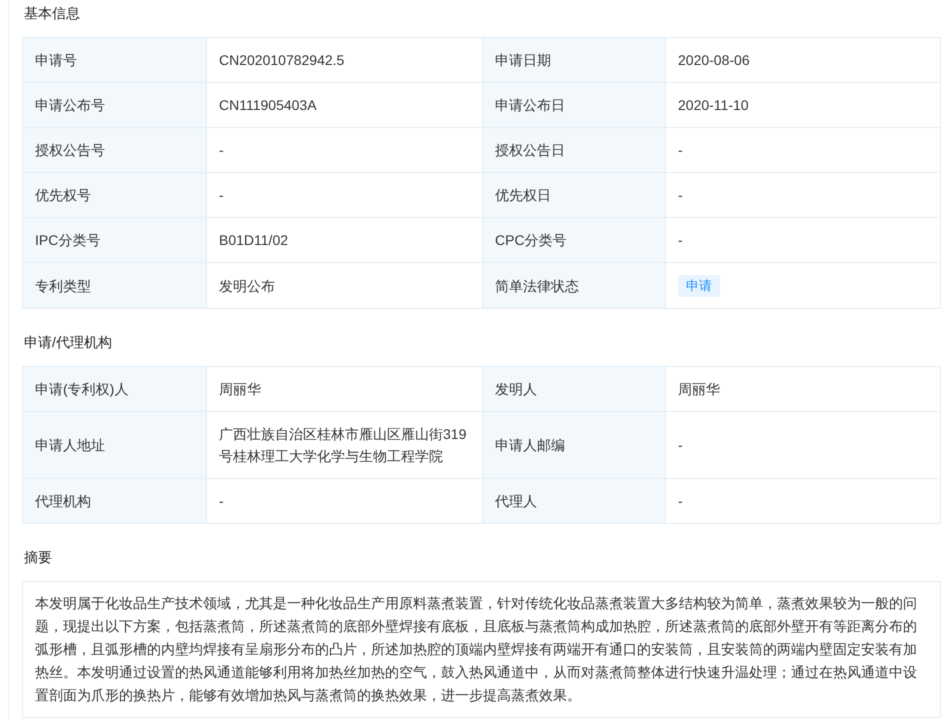  What do you see at coordinates (530, 105) in the screenshot?
I see `field-label: 申请公布日` at bounding box center [530, 105].